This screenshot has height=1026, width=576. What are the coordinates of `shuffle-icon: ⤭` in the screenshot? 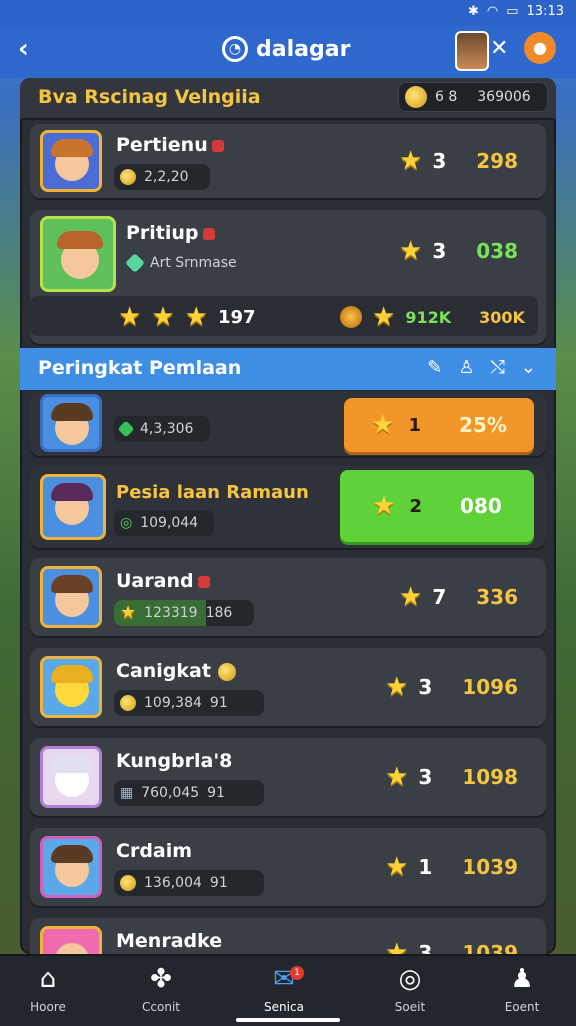 It's located at (498, 367).